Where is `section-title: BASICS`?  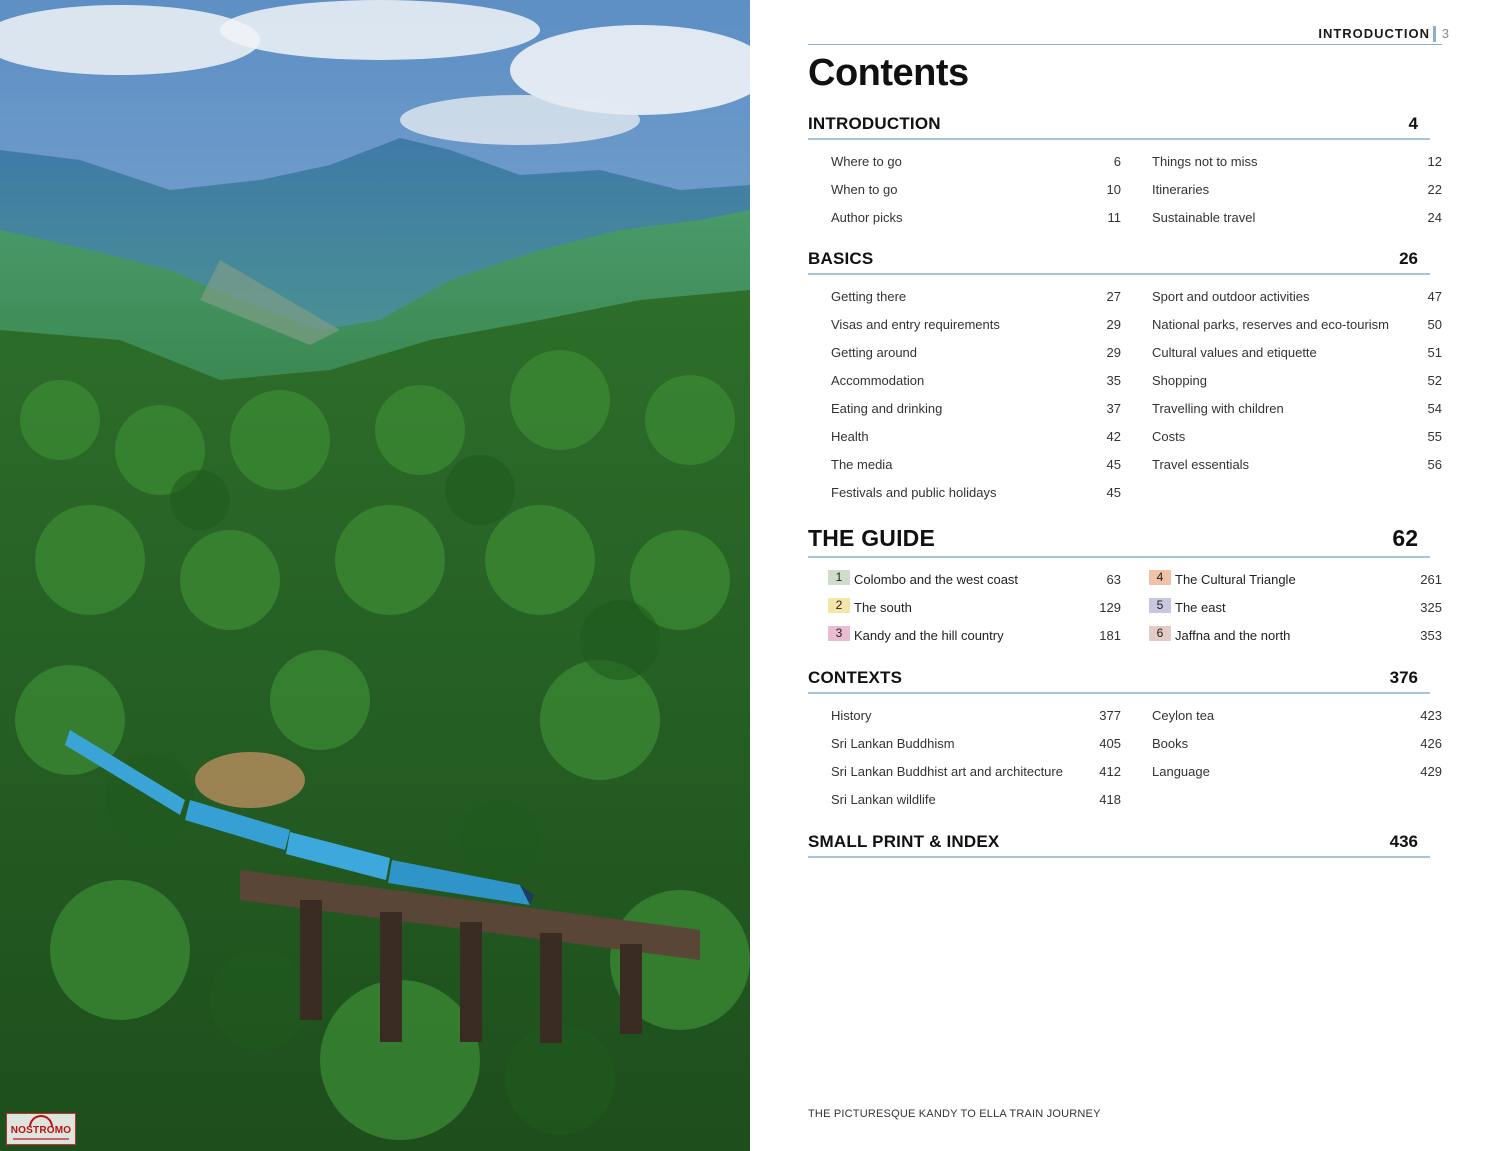
section-title: BASICS is located at coordinates (841, 258).